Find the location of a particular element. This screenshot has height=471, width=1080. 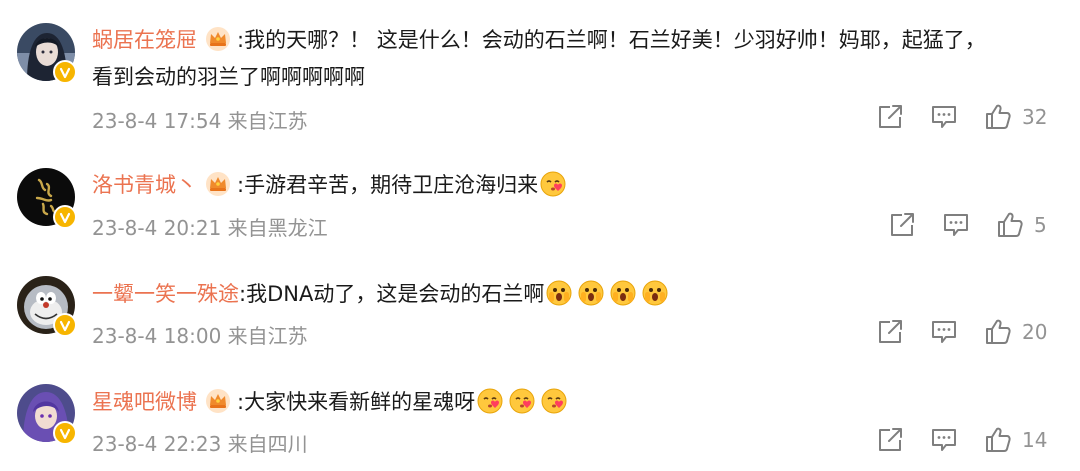

like-count: 5 is located at coordinates (1040, 225).